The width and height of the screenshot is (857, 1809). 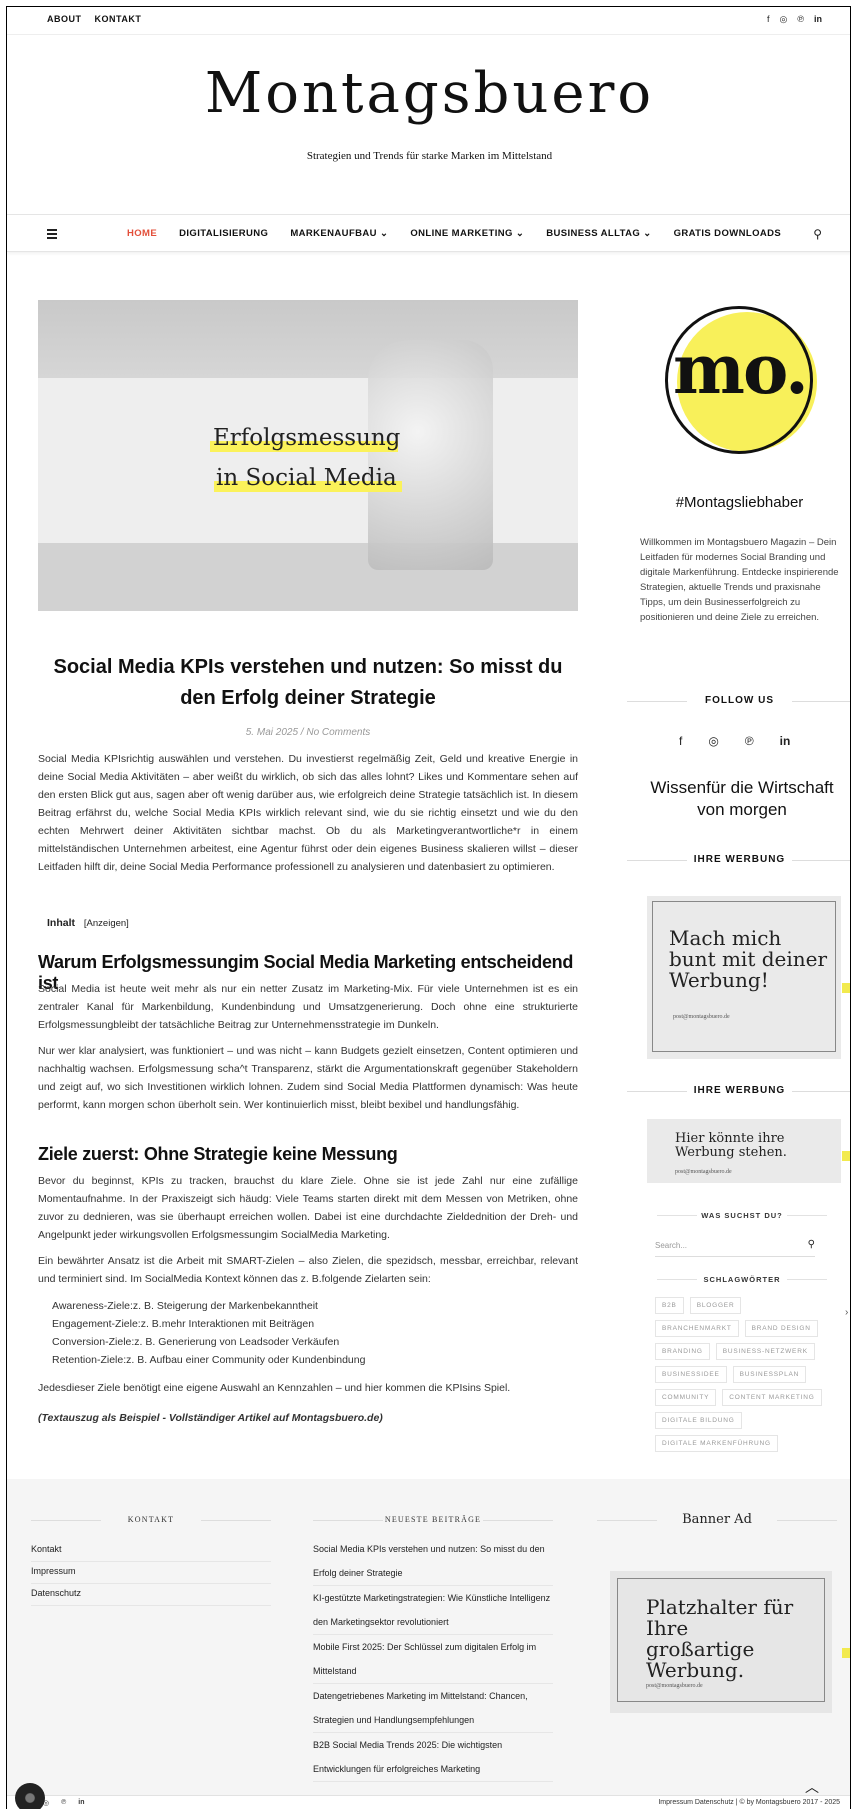 What do you see at coordinates (598, 233) in the screenshot?
I see `nav-item-business-alltag: BUSINESS ALLTAG ⌄` at bounding box center [598, 233].